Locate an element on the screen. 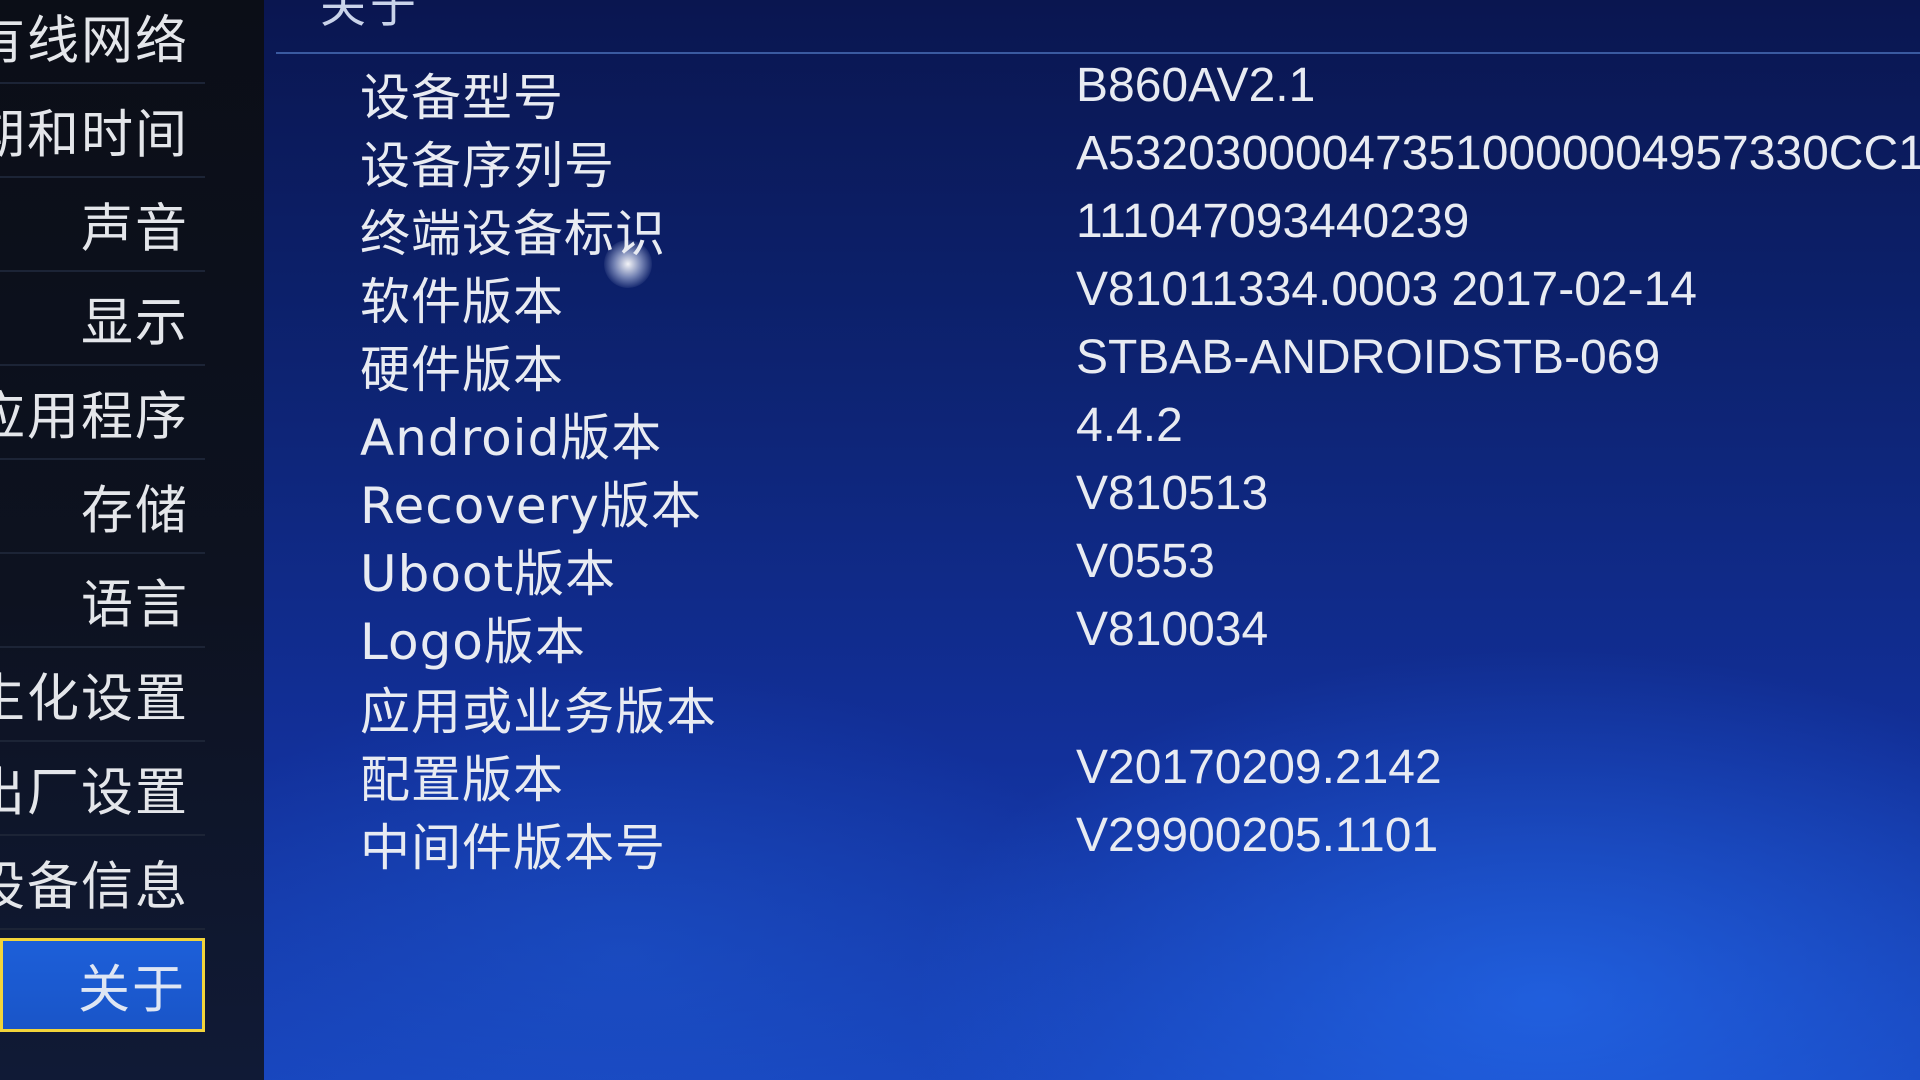 Image resolution: width=1920 pixels, height=1080 pixels. info-row-device-model: 设备型号 B860AV2.1 is located at coordinates (1092, 92).